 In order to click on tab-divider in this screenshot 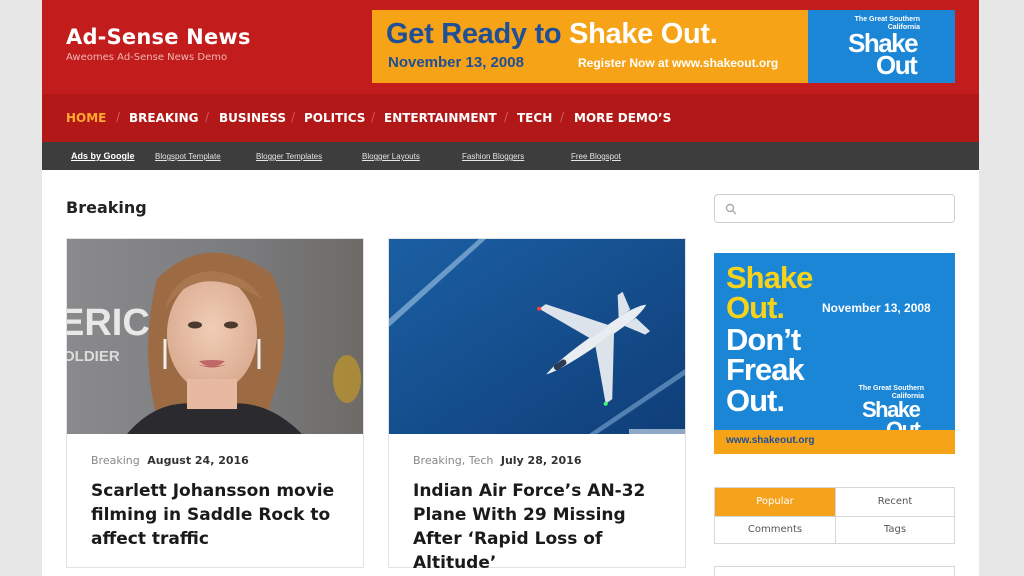, I will do `click(834, 516)`.